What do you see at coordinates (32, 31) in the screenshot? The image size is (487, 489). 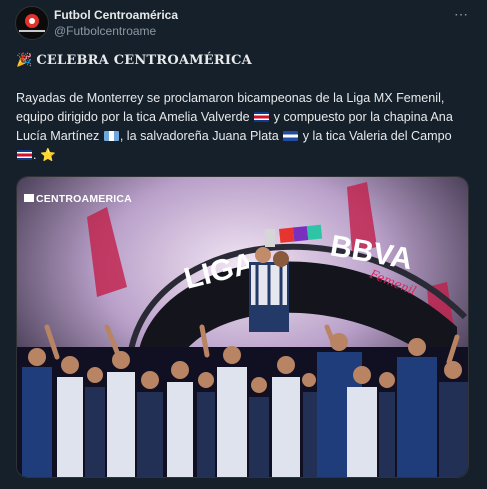 I see `logo-wordmark` at bounding box center [32, 31].